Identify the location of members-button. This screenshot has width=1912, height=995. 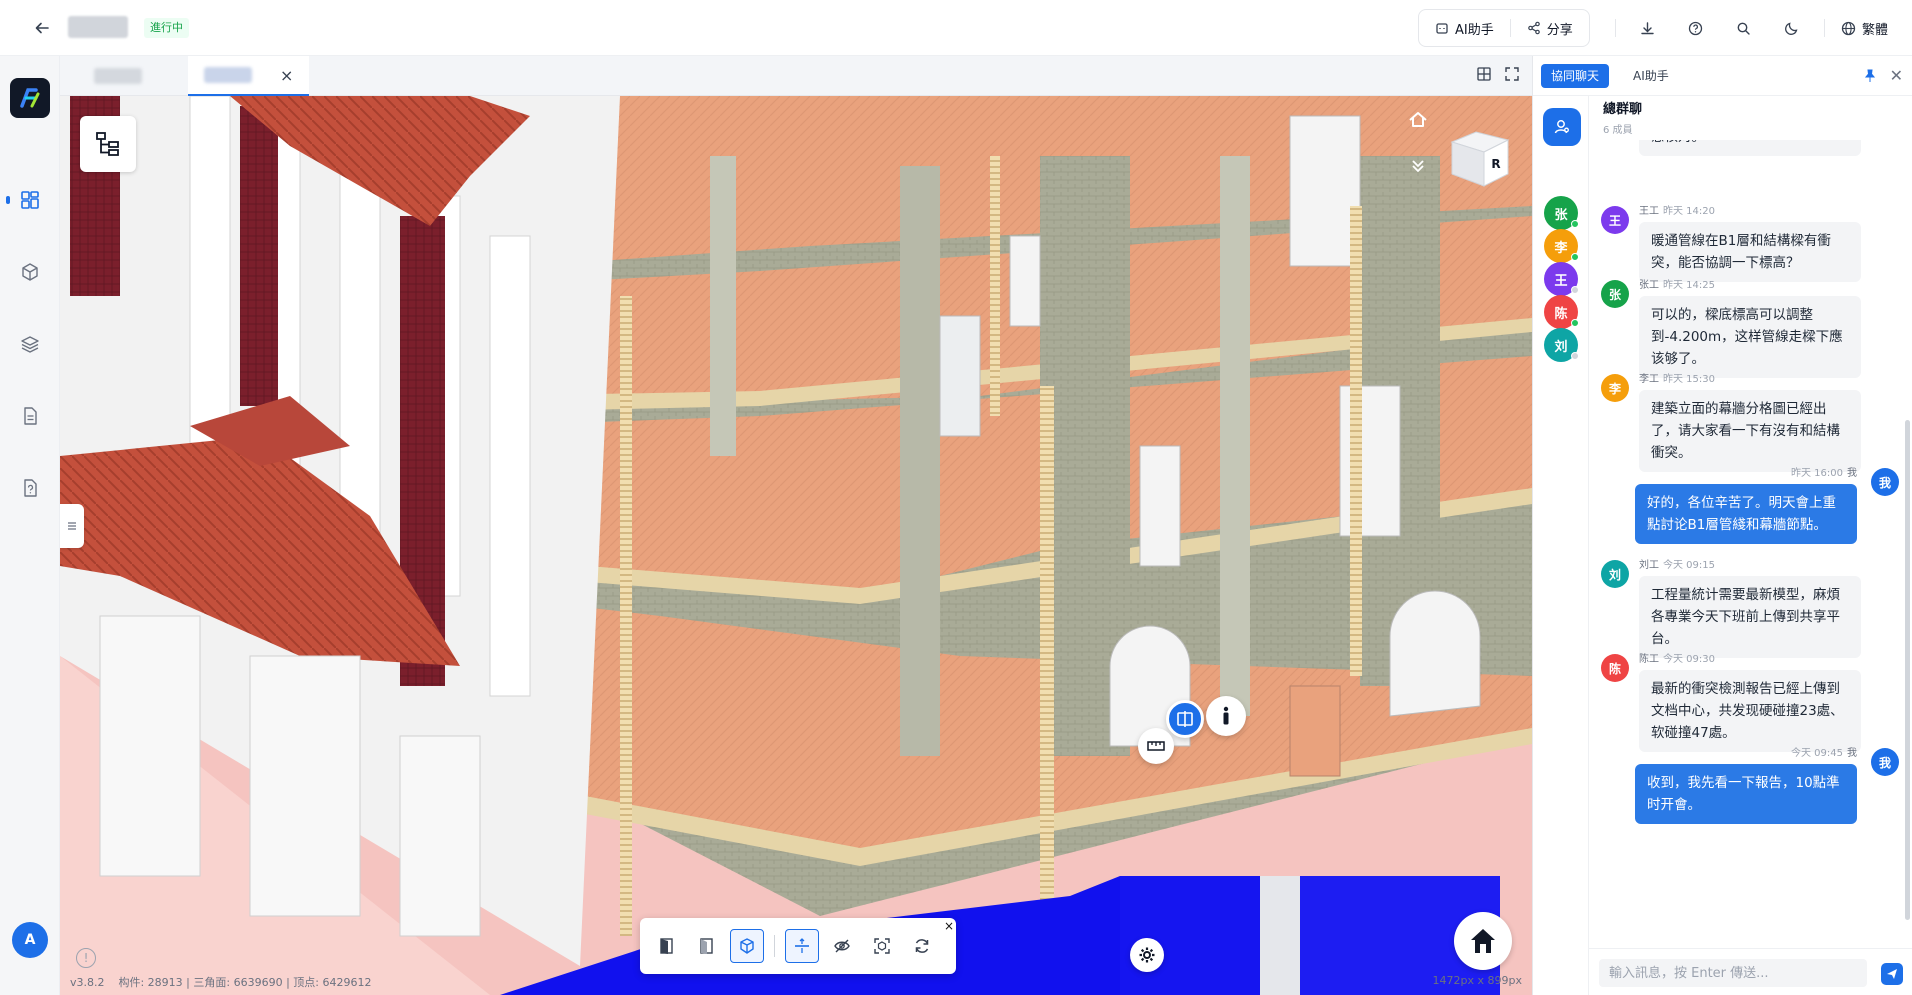
(1562, 127).